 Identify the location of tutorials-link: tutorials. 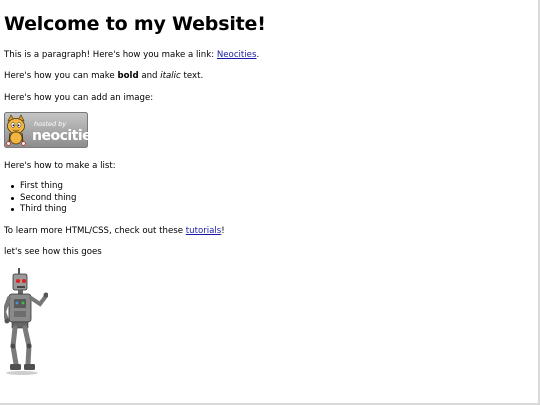
(204, 231).